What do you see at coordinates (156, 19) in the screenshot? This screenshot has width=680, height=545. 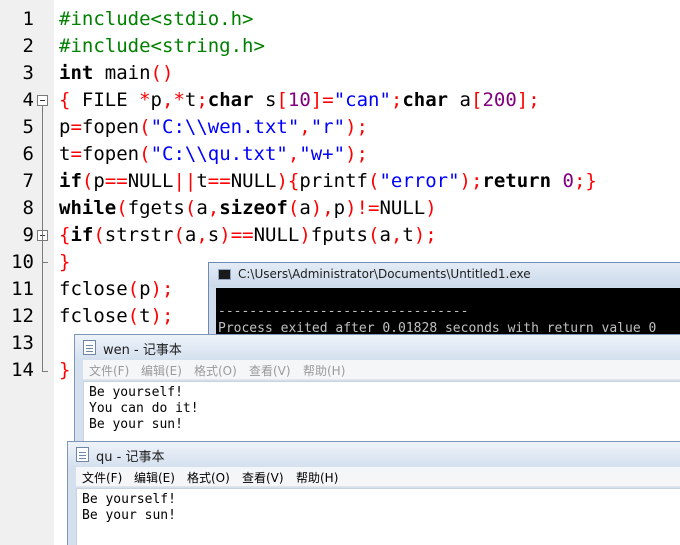 I see `code-text: #include<stdio.h>` at bounding box center [156, 19].